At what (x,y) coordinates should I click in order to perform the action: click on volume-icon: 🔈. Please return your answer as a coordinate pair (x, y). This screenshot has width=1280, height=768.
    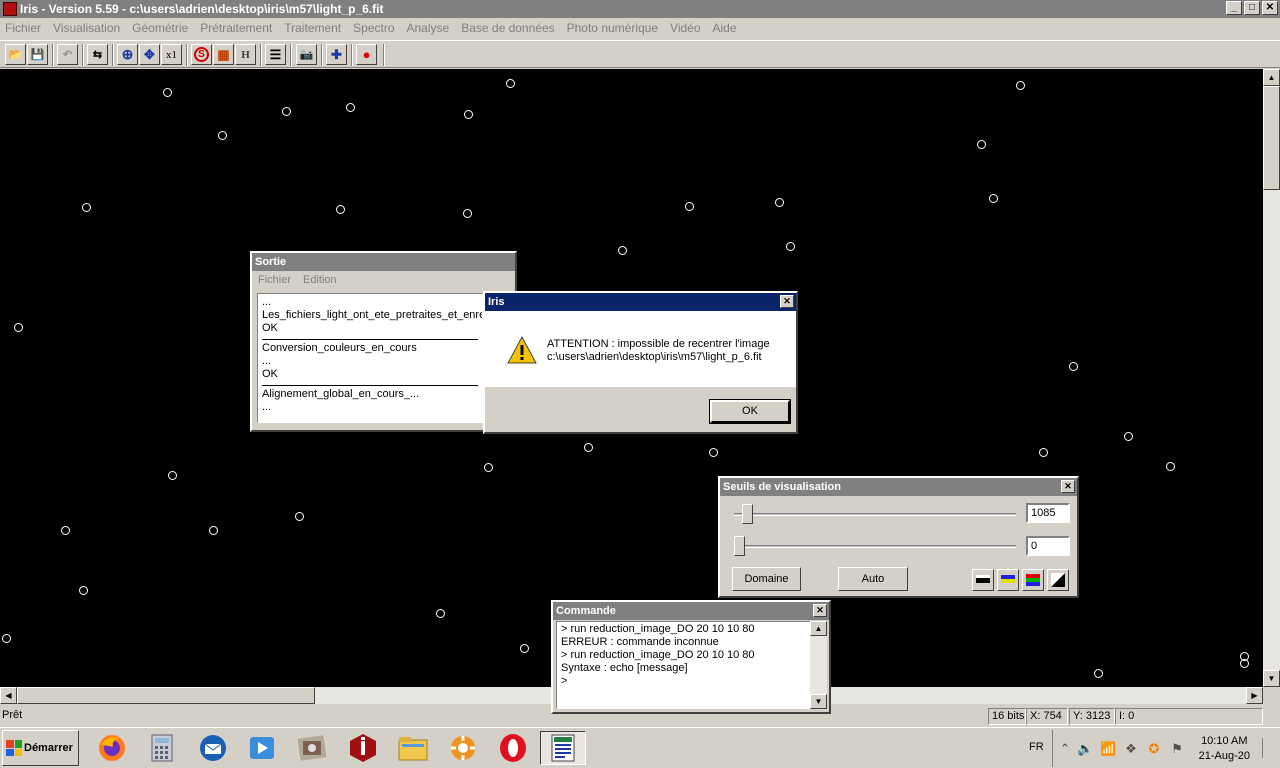
    Looking at the image, I should click on (1085, 749).